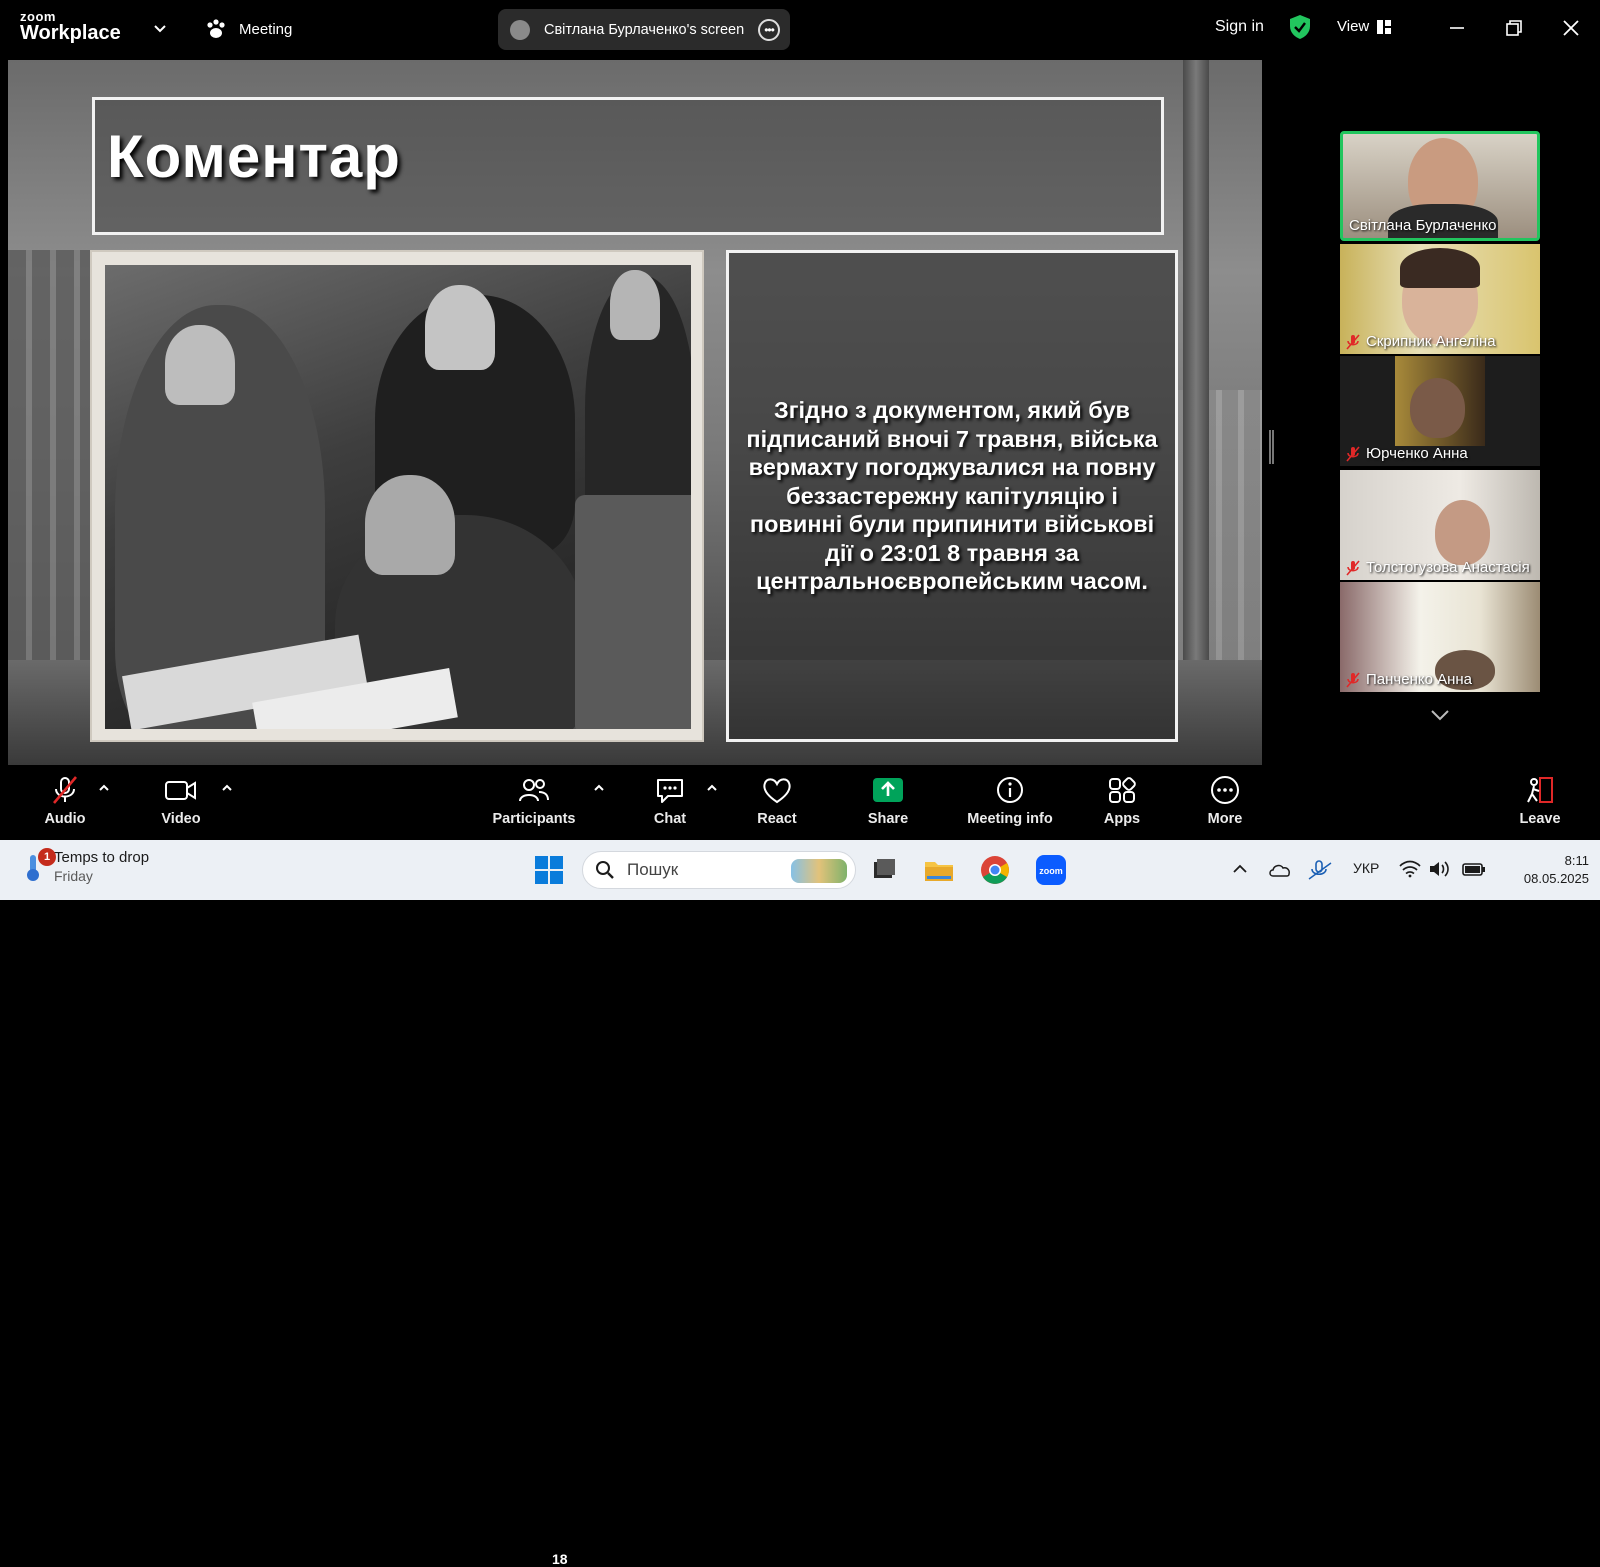  I want to click on participants-button: Participants, so click(534, 802).